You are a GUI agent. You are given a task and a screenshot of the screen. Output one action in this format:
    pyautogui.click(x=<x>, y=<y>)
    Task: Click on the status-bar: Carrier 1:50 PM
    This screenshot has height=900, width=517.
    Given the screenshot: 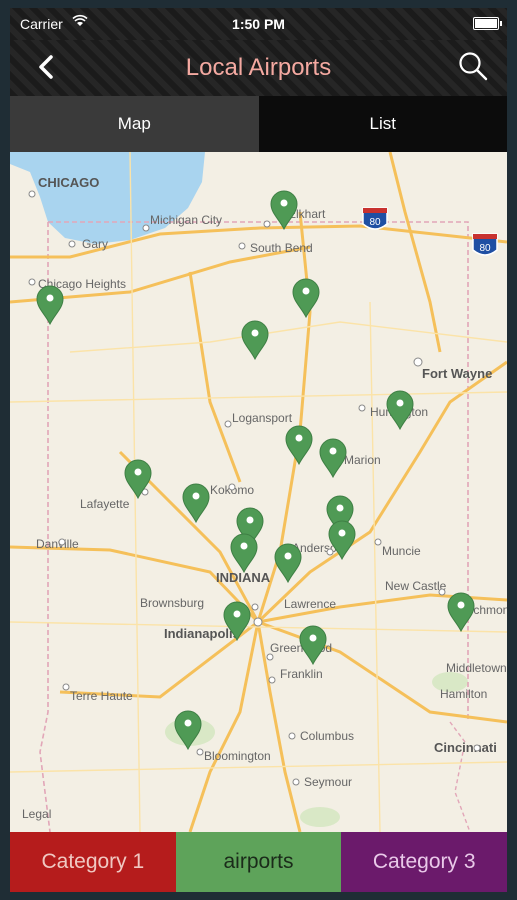 What is the action you would take?
    pyautogui.click(x=258, y=24)
    